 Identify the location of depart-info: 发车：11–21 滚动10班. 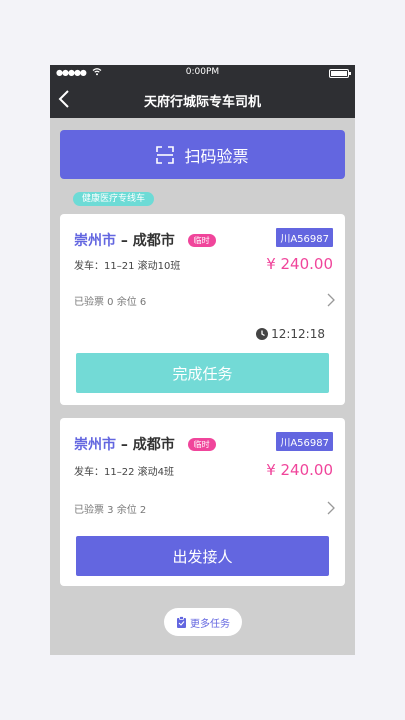
(127, 266).